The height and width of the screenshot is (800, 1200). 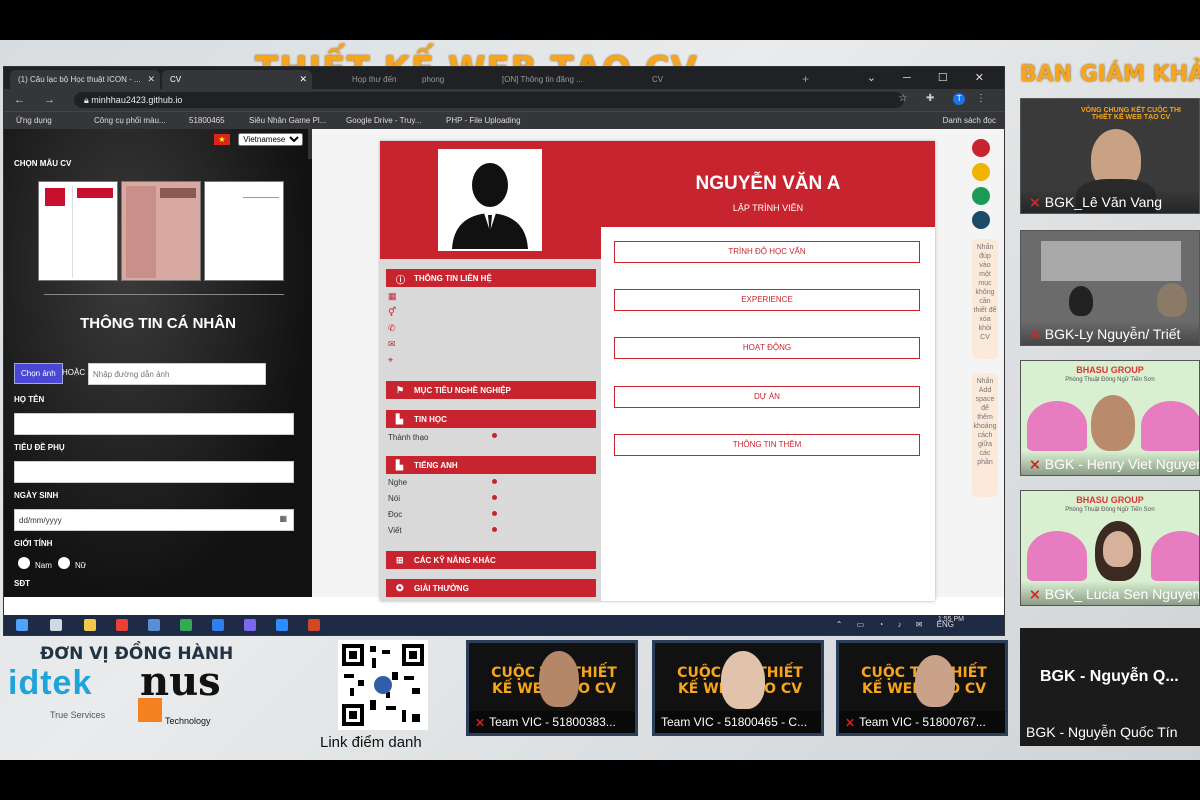 I want to click on extensions-icons: ☆ ✚ T ⋮, so click(x=946, y=99).